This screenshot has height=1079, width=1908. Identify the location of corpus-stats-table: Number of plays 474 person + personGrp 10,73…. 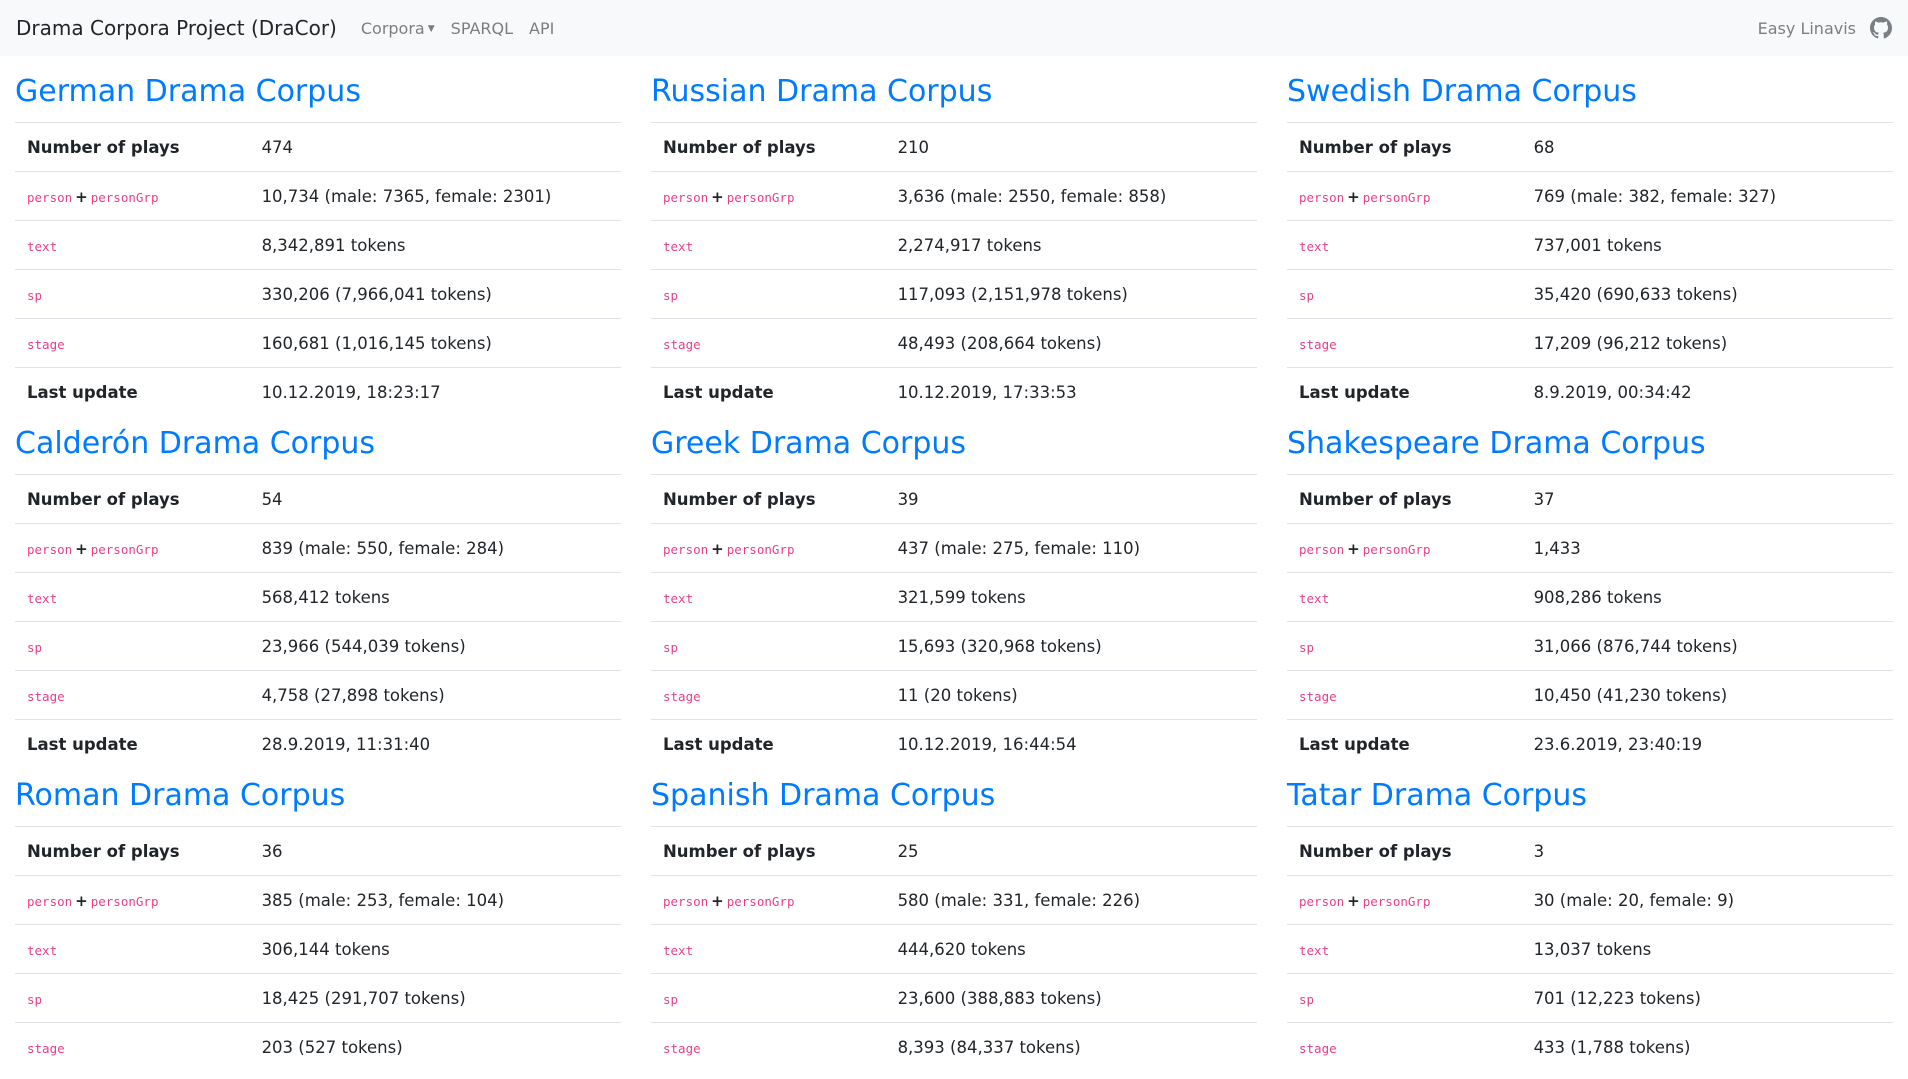
(318, 269).